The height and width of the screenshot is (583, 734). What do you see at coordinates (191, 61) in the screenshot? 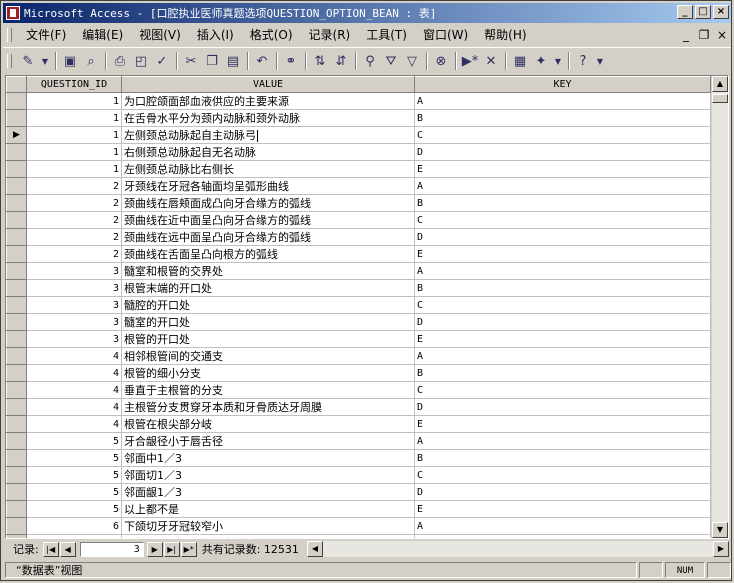
I see `cut-icon: ✂` at bounding box center [191, 61].